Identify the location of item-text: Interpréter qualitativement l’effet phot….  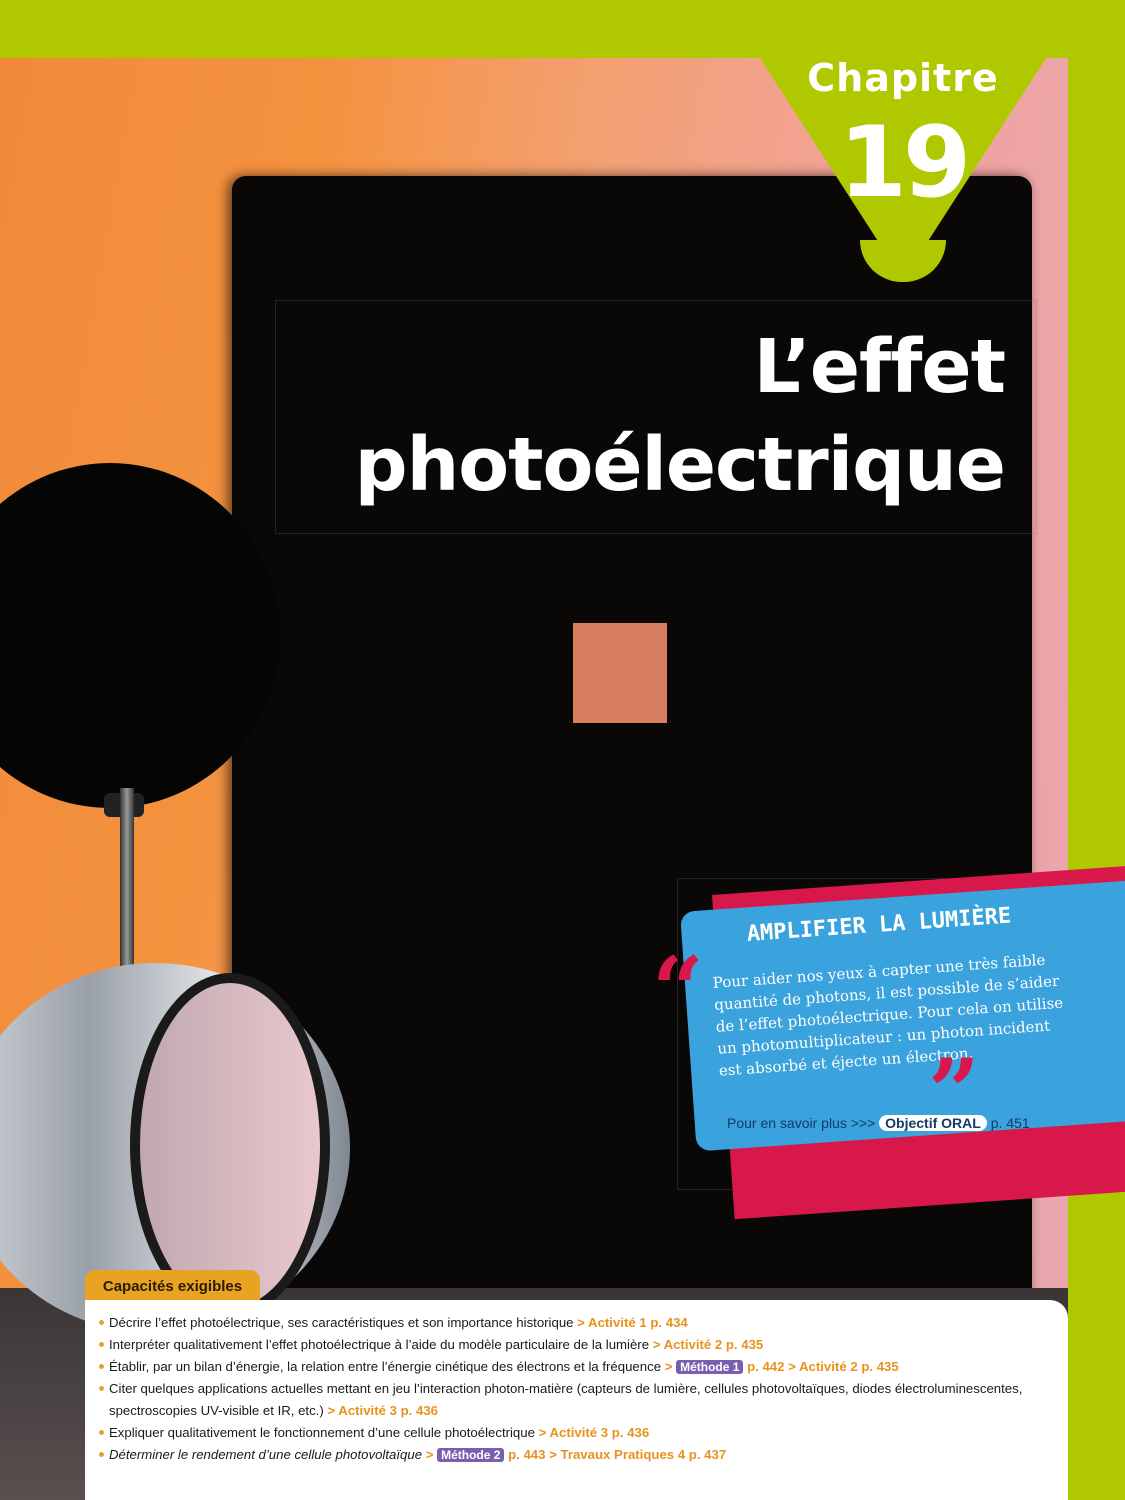
(379, 1344).